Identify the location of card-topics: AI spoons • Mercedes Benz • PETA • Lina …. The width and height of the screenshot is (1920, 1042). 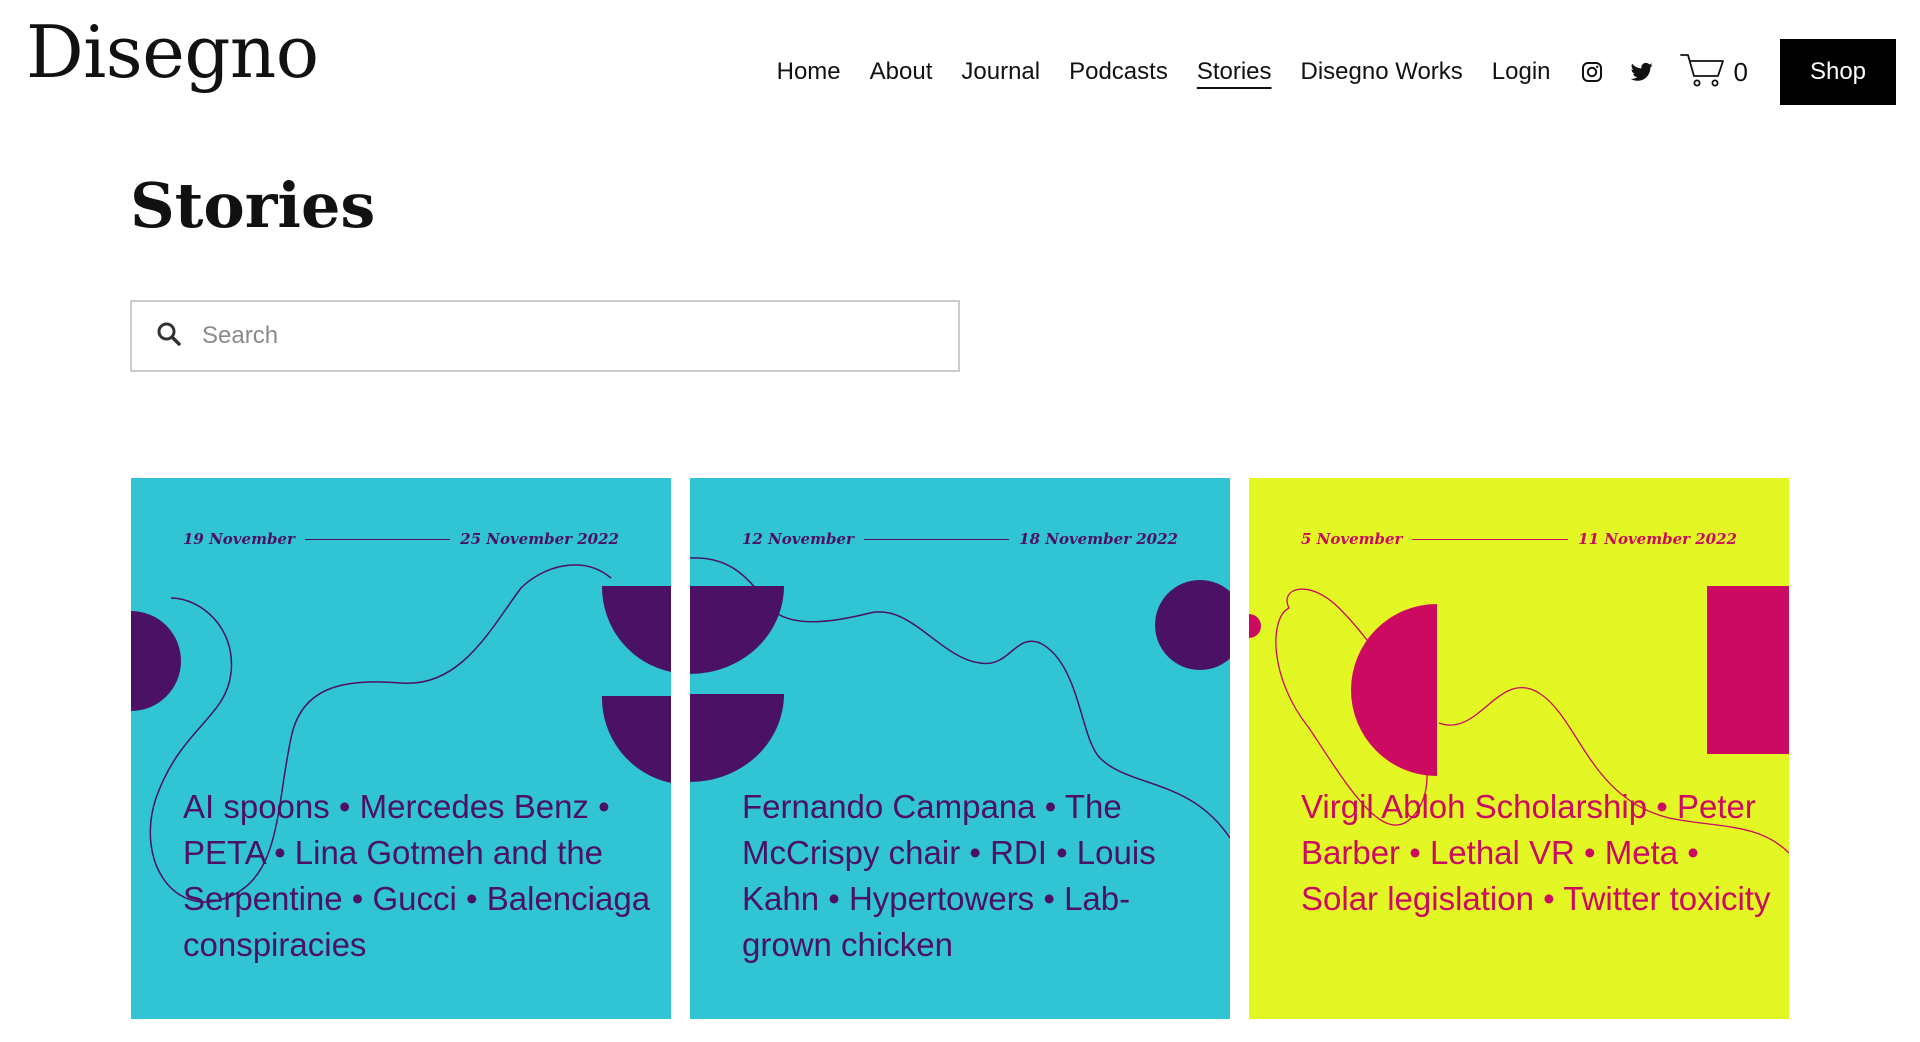
(417, 875).